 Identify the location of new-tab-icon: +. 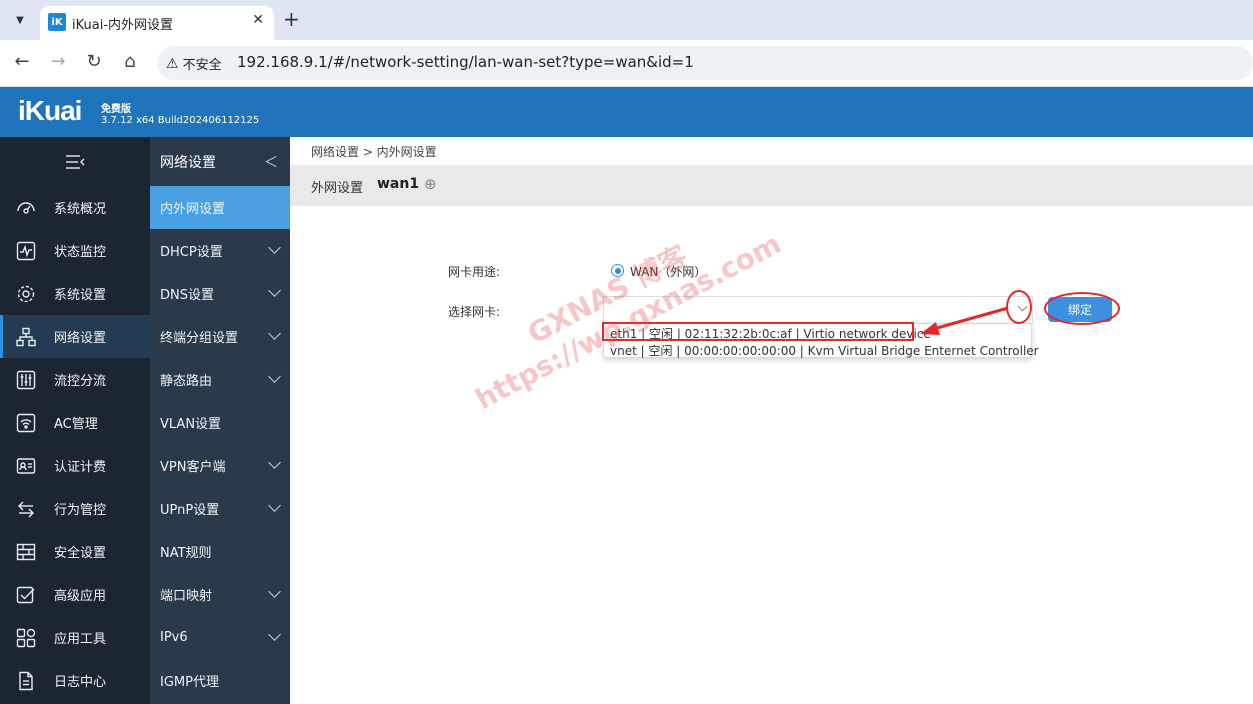
(291, 19).